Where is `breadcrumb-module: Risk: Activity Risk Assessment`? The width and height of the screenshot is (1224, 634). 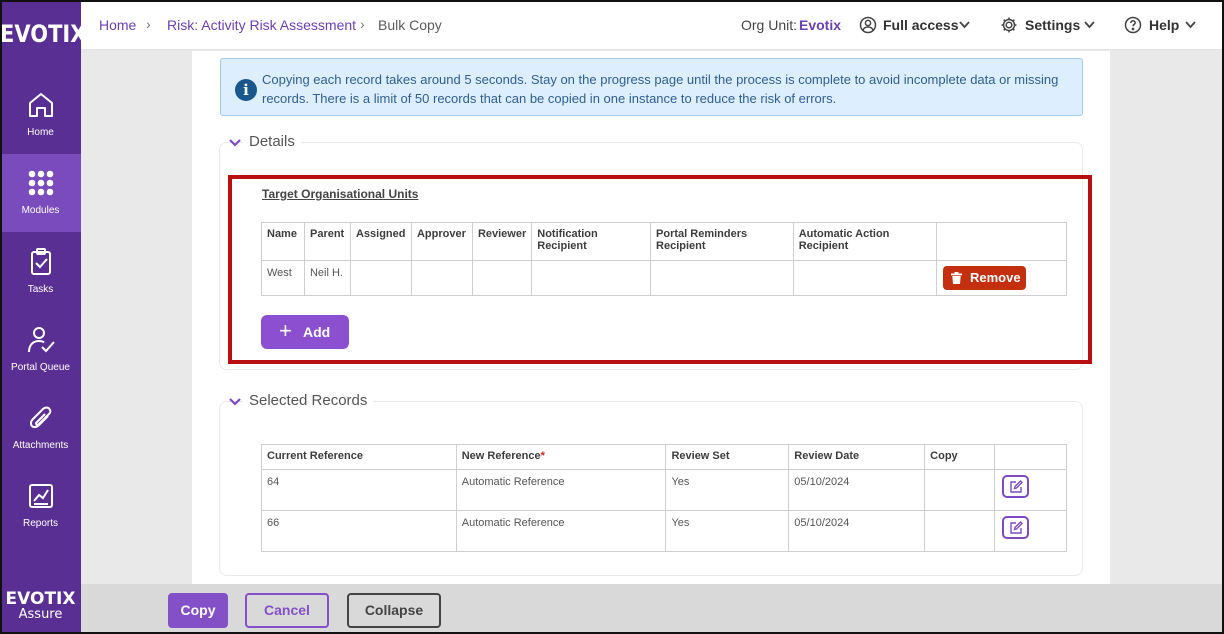 breadcrumb-module: Risk: Activity Risk Assessment is located at coordinates (261, 25).